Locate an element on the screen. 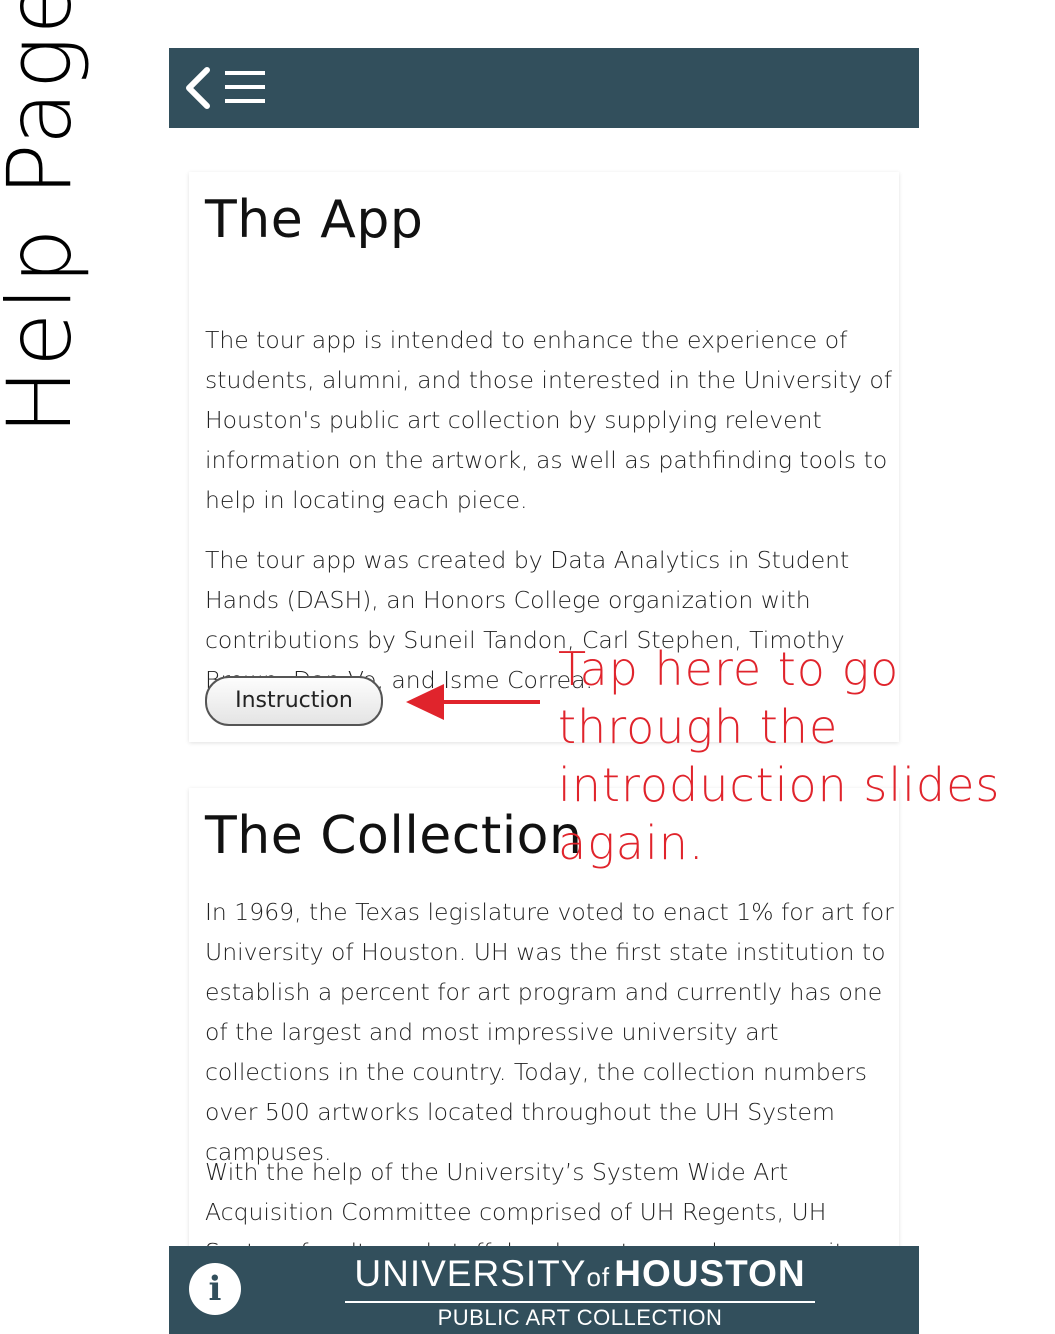  info-button: i is located at coordinates (215, 1289).